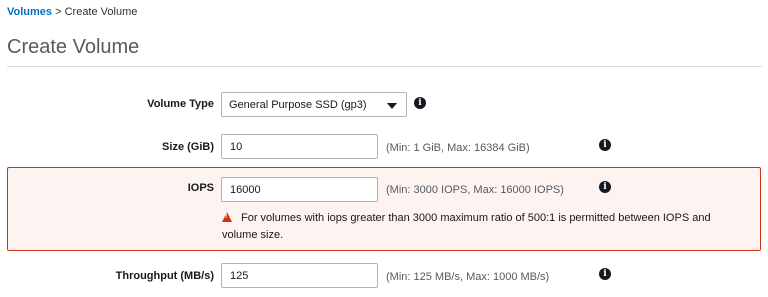  Describe the element at coordinates (605, 187) in the screenshot. I see `iops-info-icon: i` at that location.